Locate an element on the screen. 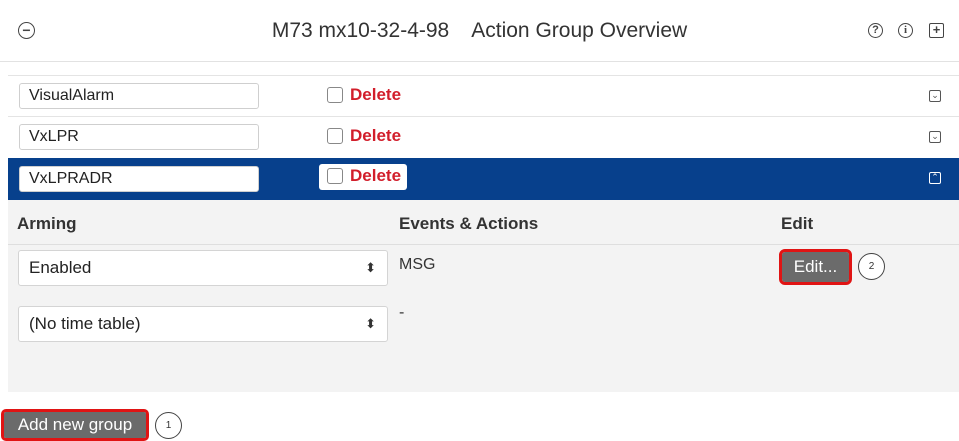 This screenshot has width=959, height=441. group-row: VisualAlarm Delete ⌄ is located at coordinates (483, 95).